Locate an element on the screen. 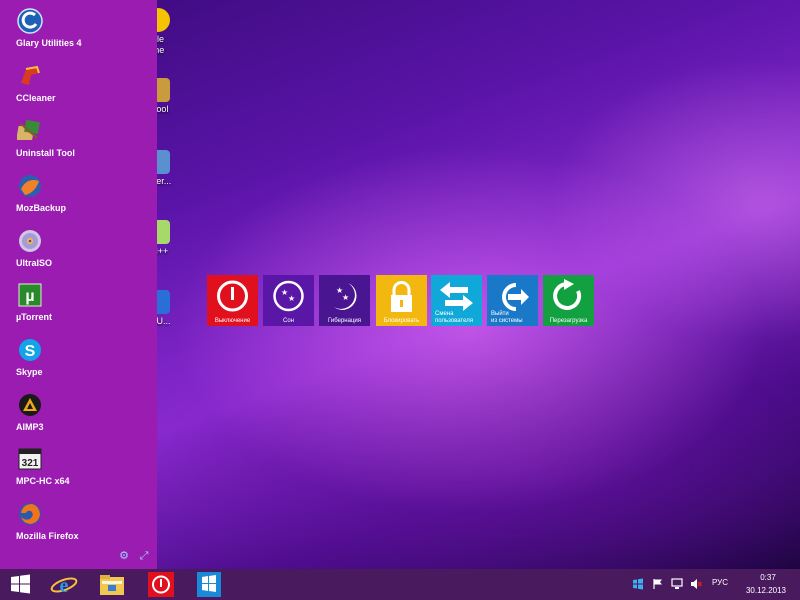 The width and height of the screenshot is (800, 600). svg-text: µ is located at coordinates (29, 296).